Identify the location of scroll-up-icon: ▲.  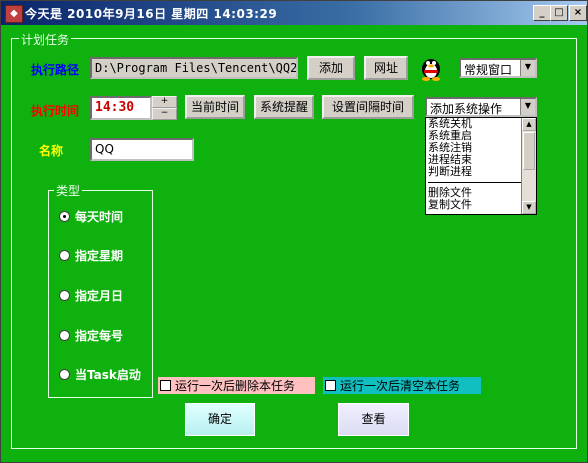
(529, 124).